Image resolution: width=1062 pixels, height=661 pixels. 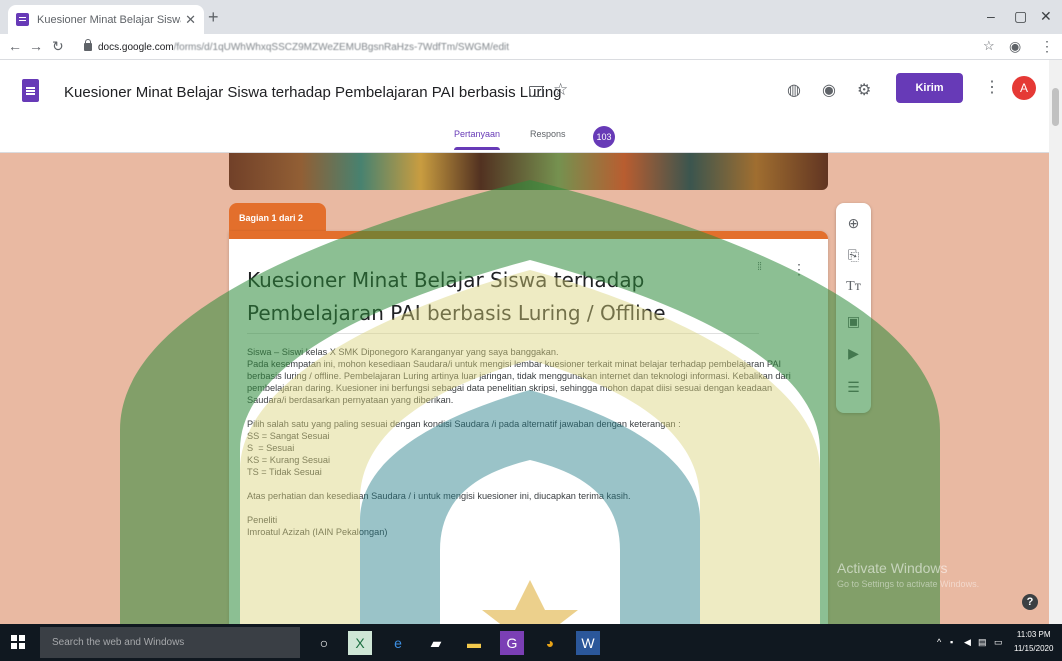 What do you see at coordinates (853, 321) in the screenshot?
I see `add-image-icon: ▣` at bounding box center [853, 321].